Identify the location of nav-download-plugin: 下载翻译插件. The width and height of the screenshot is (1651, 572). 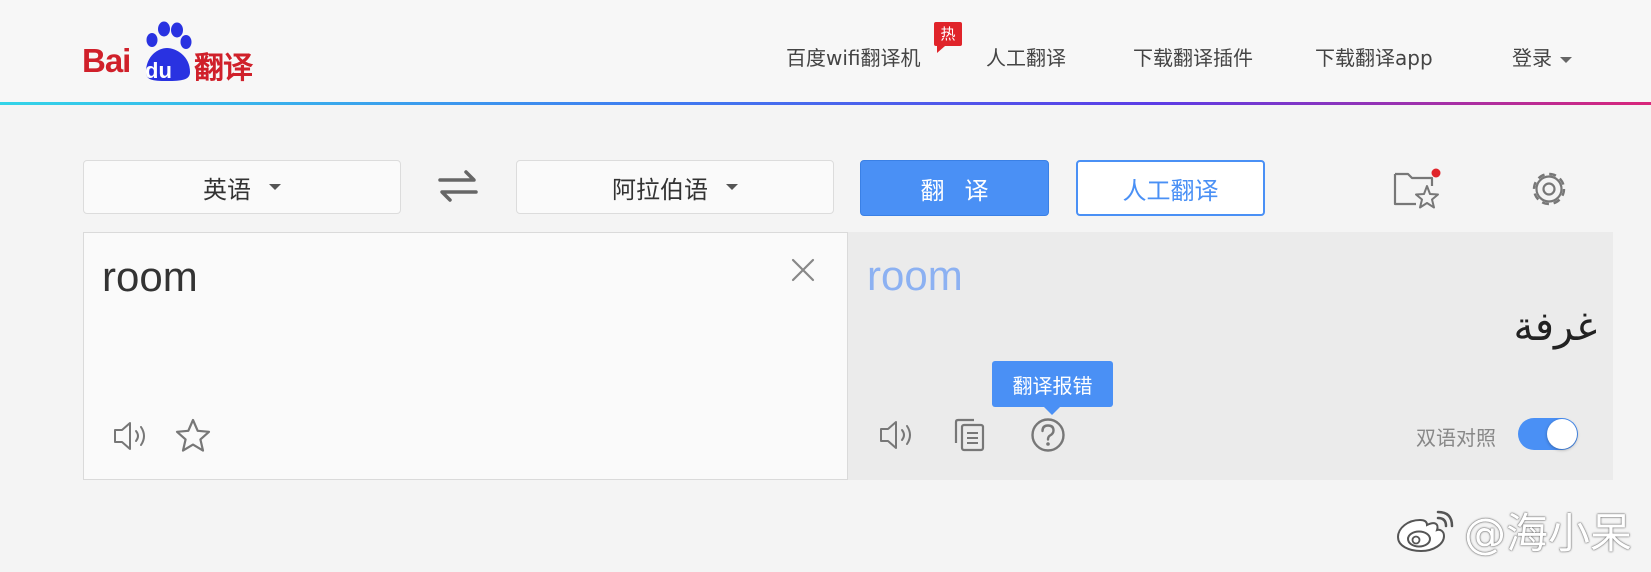
(1193, 56).